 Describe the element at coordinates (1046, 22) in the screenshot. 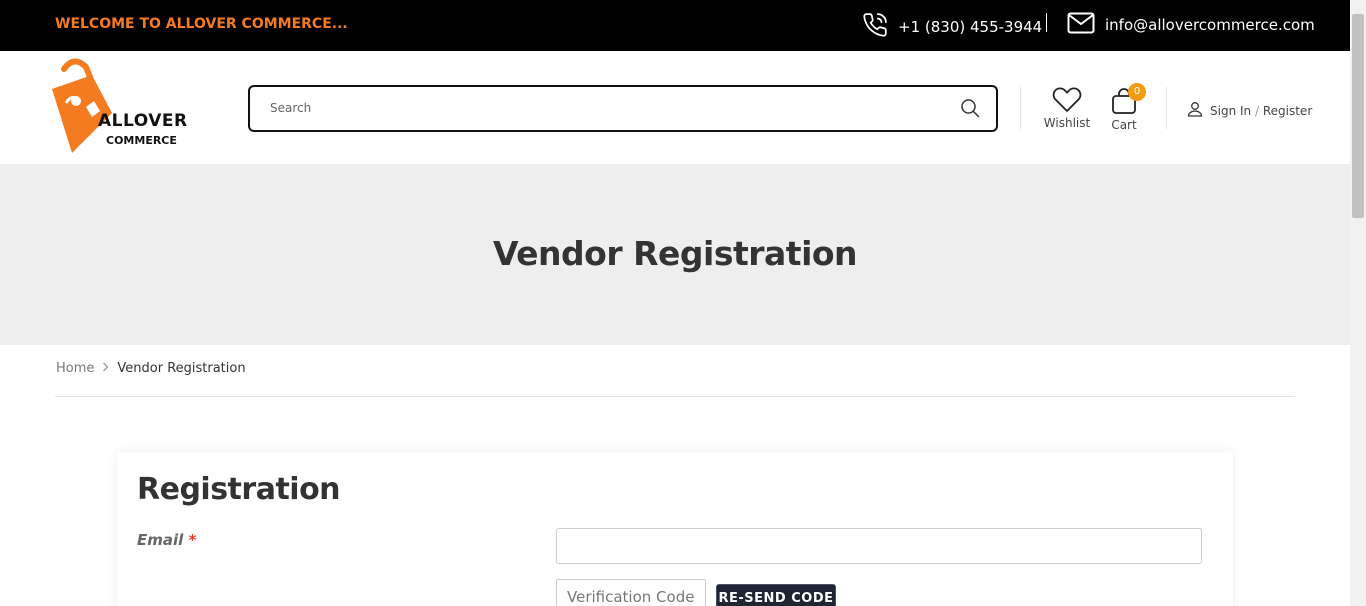

I see `topbar-divider` at that location.